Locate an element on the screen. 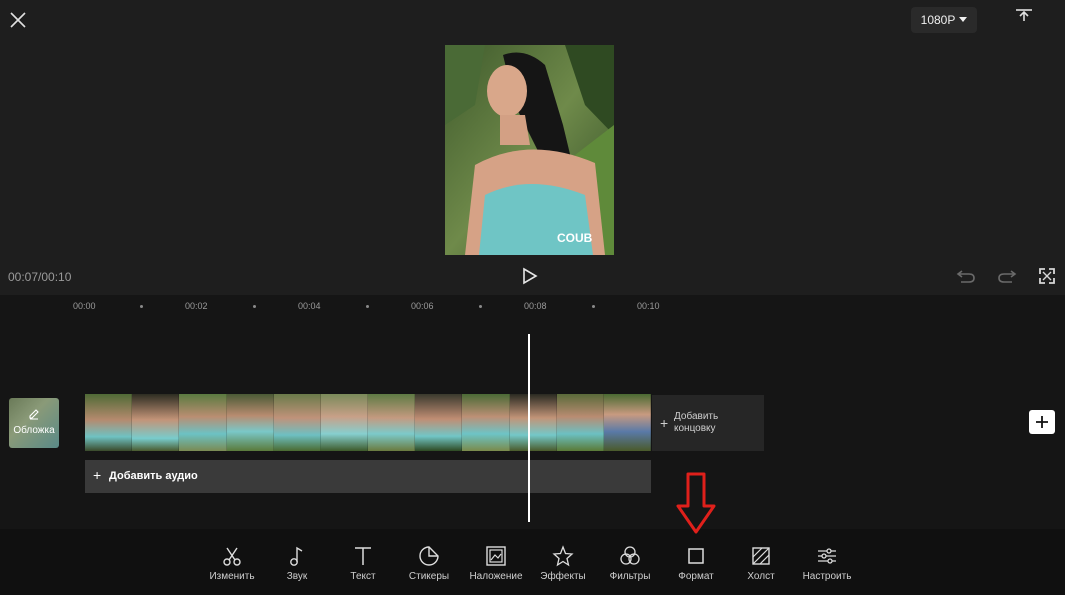 The height and width of the screenshot is (595, 1065). add-ending-label: Добавить концовку is located at coordinates (714, 423).